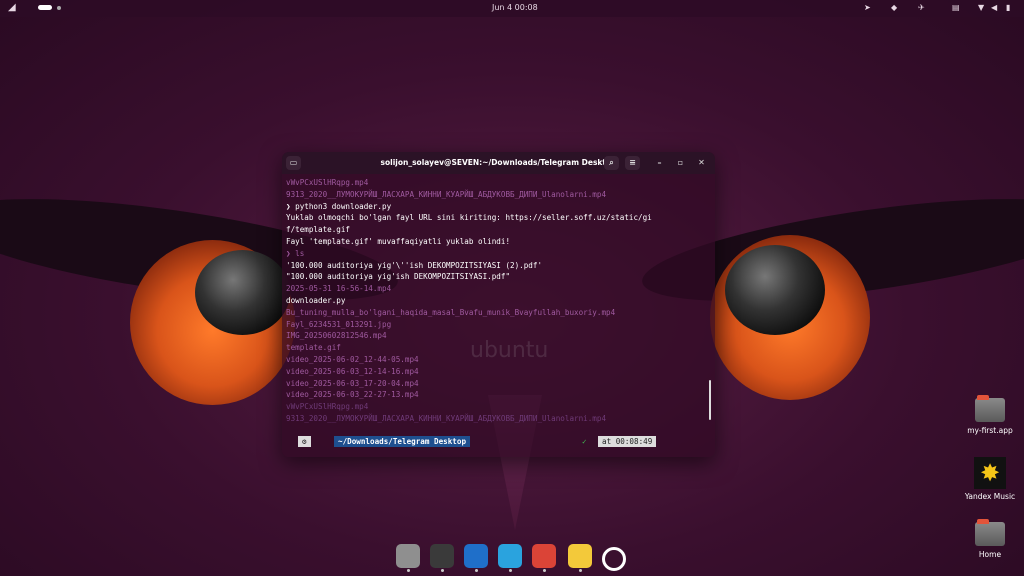  What do you see at coordinates (894, 7) in the screenshot?
I see `tray-app-icon: ◆` at bounding box center [894, 7].